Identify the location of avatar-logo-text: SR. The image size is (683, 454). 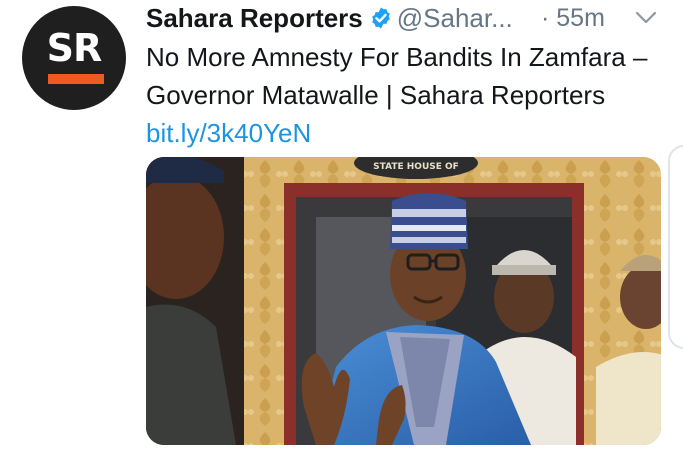
(74, 48).